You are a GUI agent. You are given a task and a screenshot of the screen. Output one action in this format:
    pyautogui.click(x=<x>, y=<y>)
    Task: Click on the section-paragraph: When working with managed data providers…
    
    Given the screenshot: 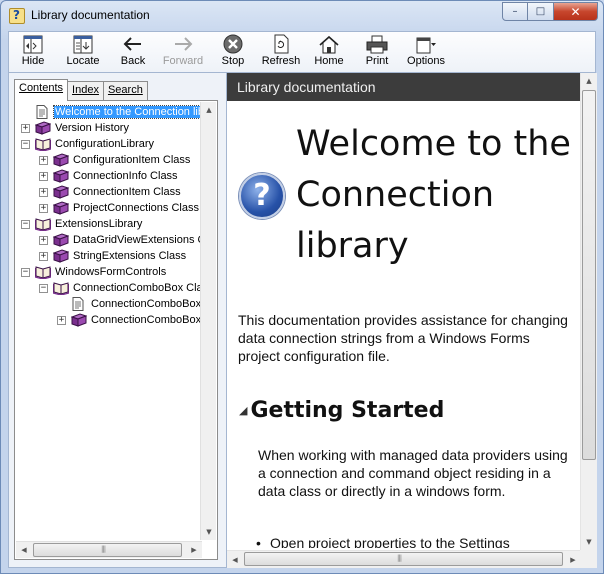 What is the action you would take?
    pyautogui.click(x=413, y=473)
    